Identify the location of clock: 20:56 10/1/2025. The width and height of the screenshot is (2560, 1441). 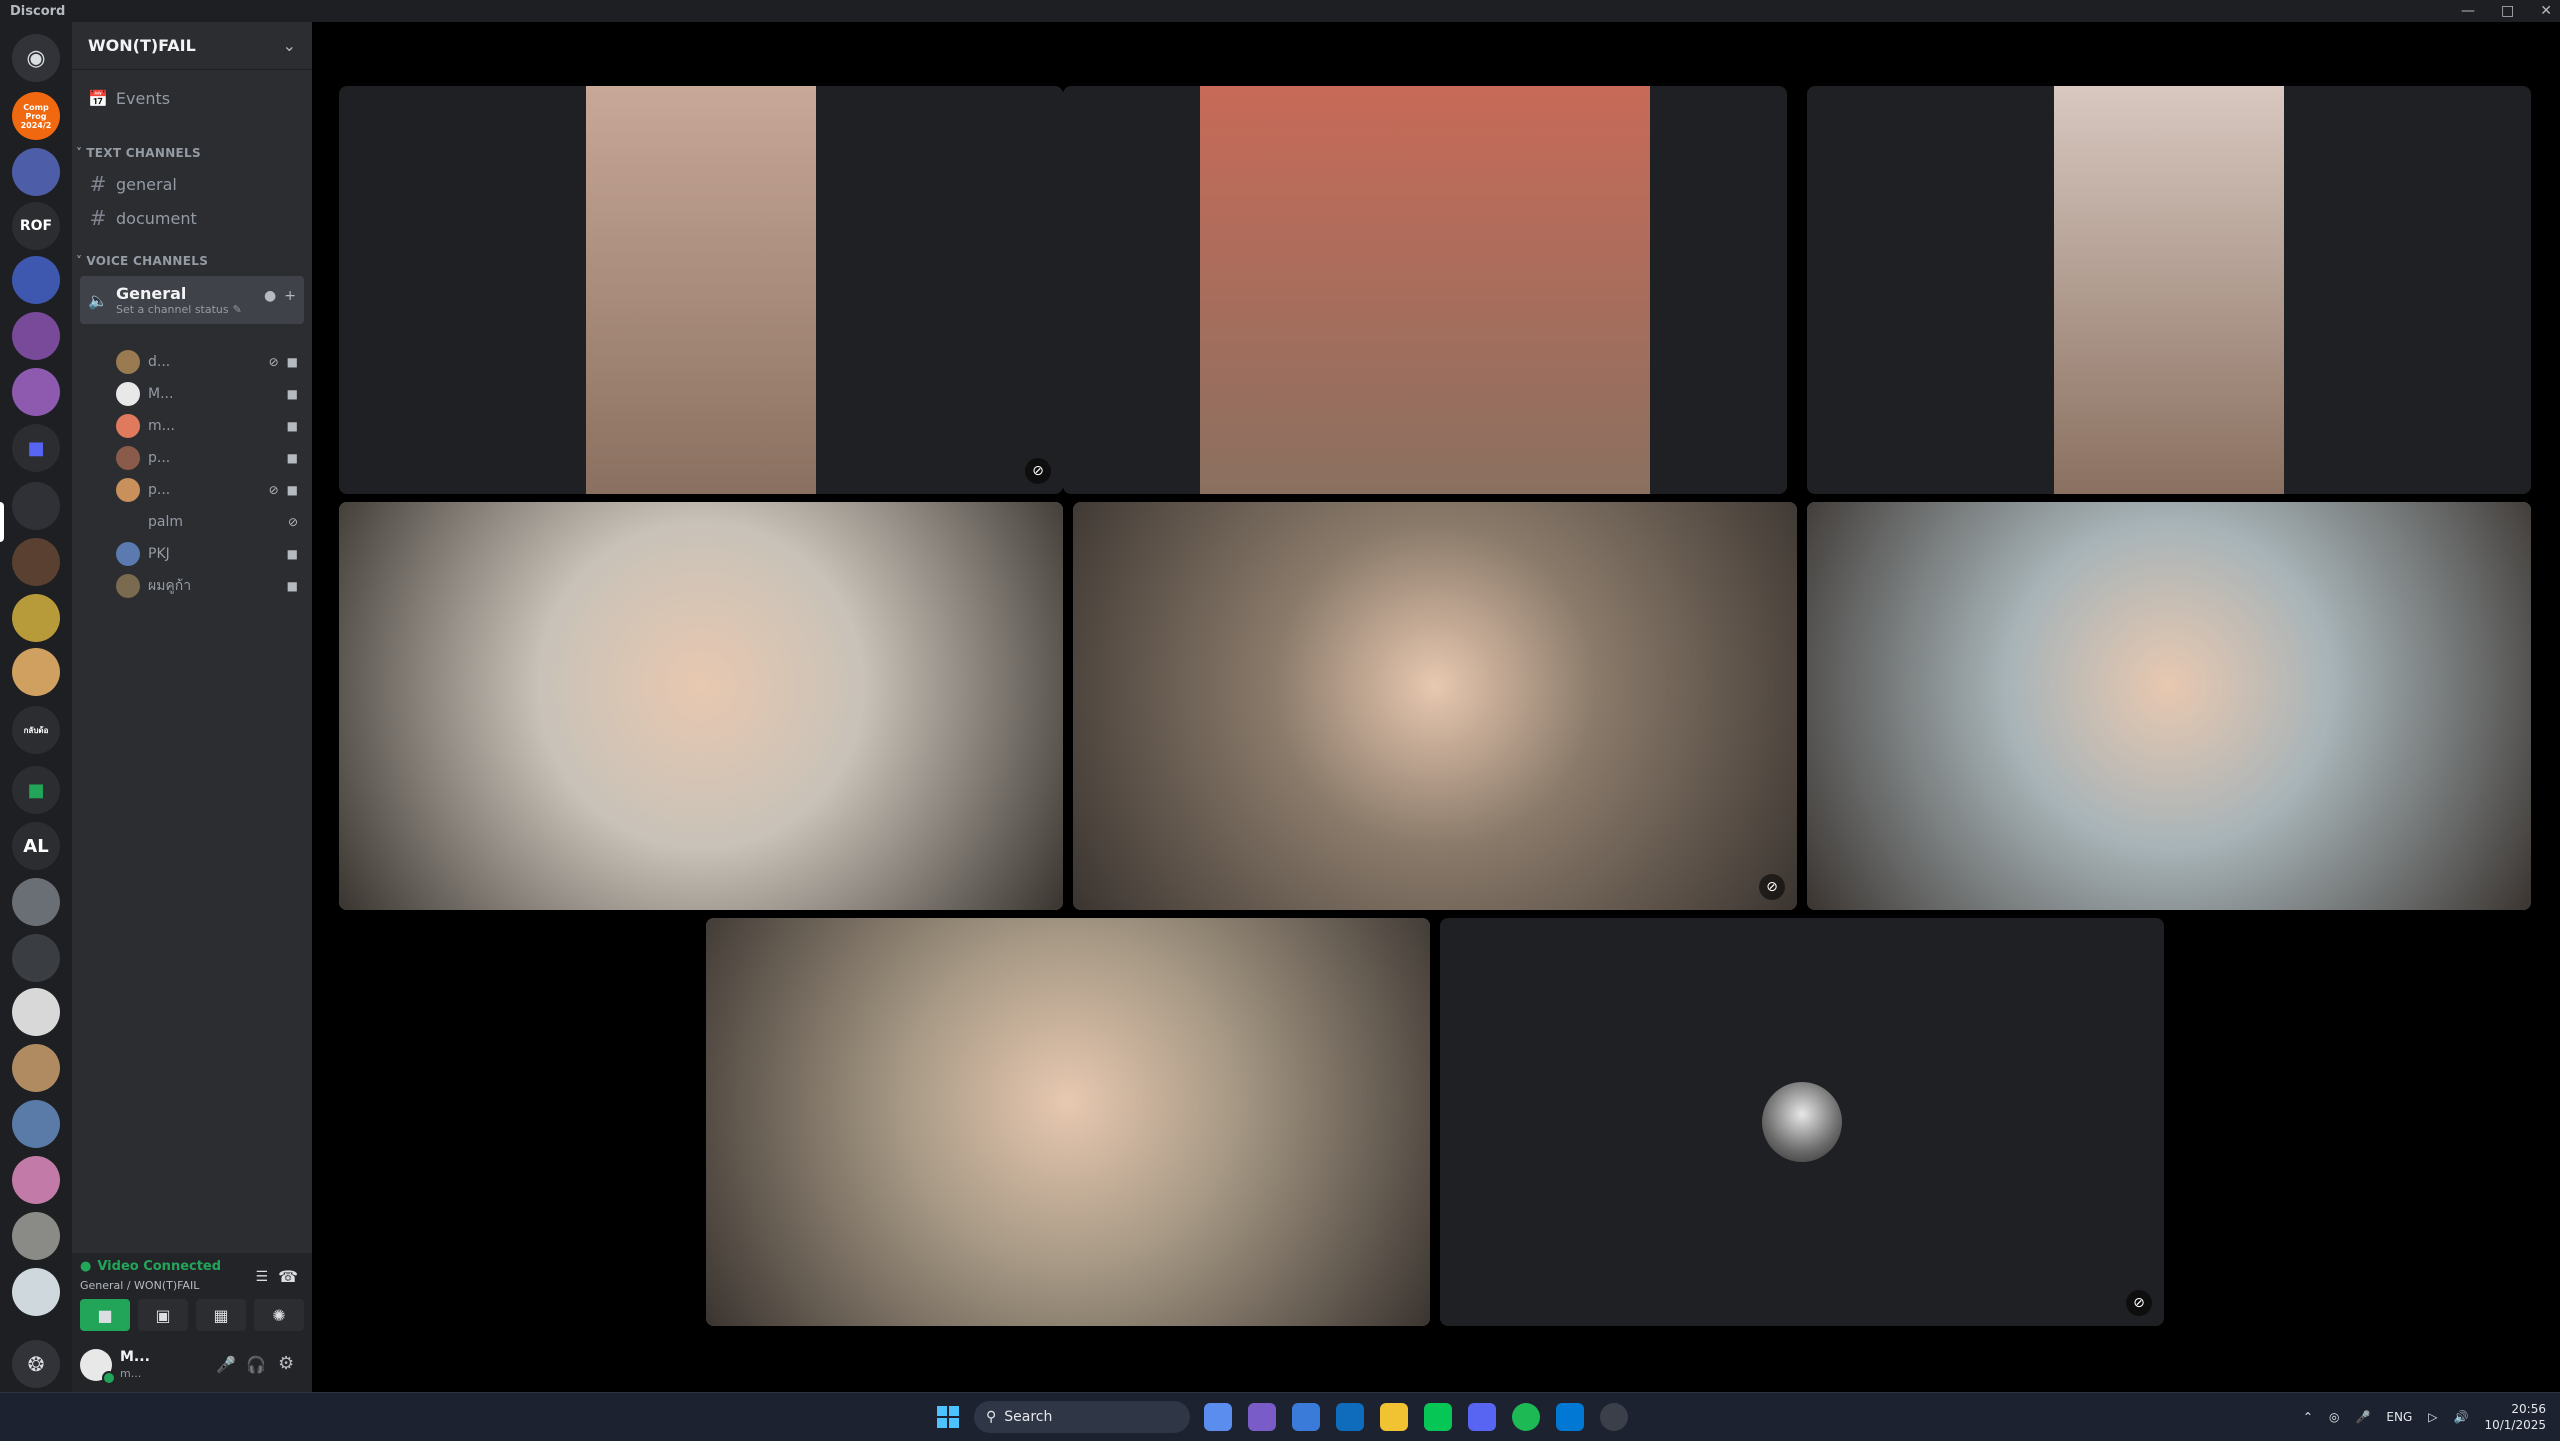
(2515, 1417).